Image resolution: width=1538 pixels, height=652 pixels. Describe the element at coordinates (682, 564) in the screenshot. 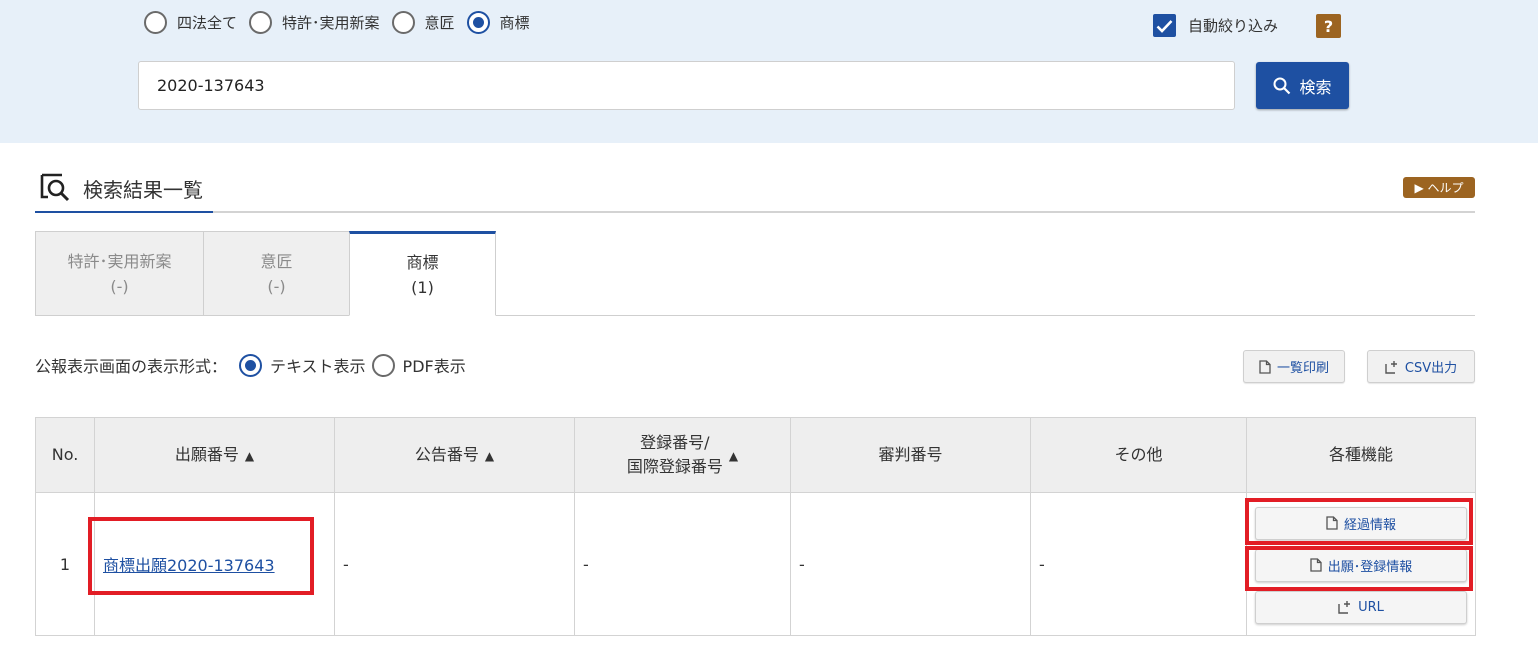

I see `registration-number-cell: -` at that location.